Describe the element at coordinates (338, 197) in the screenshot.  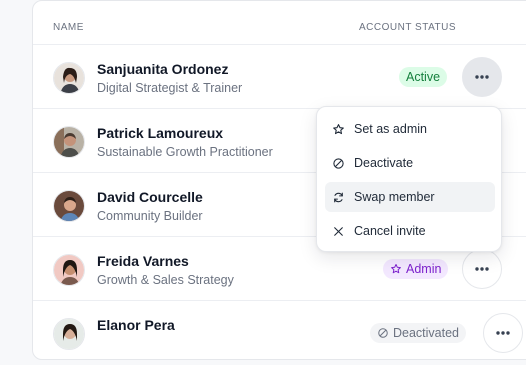
I see `swap-icon` at that location.